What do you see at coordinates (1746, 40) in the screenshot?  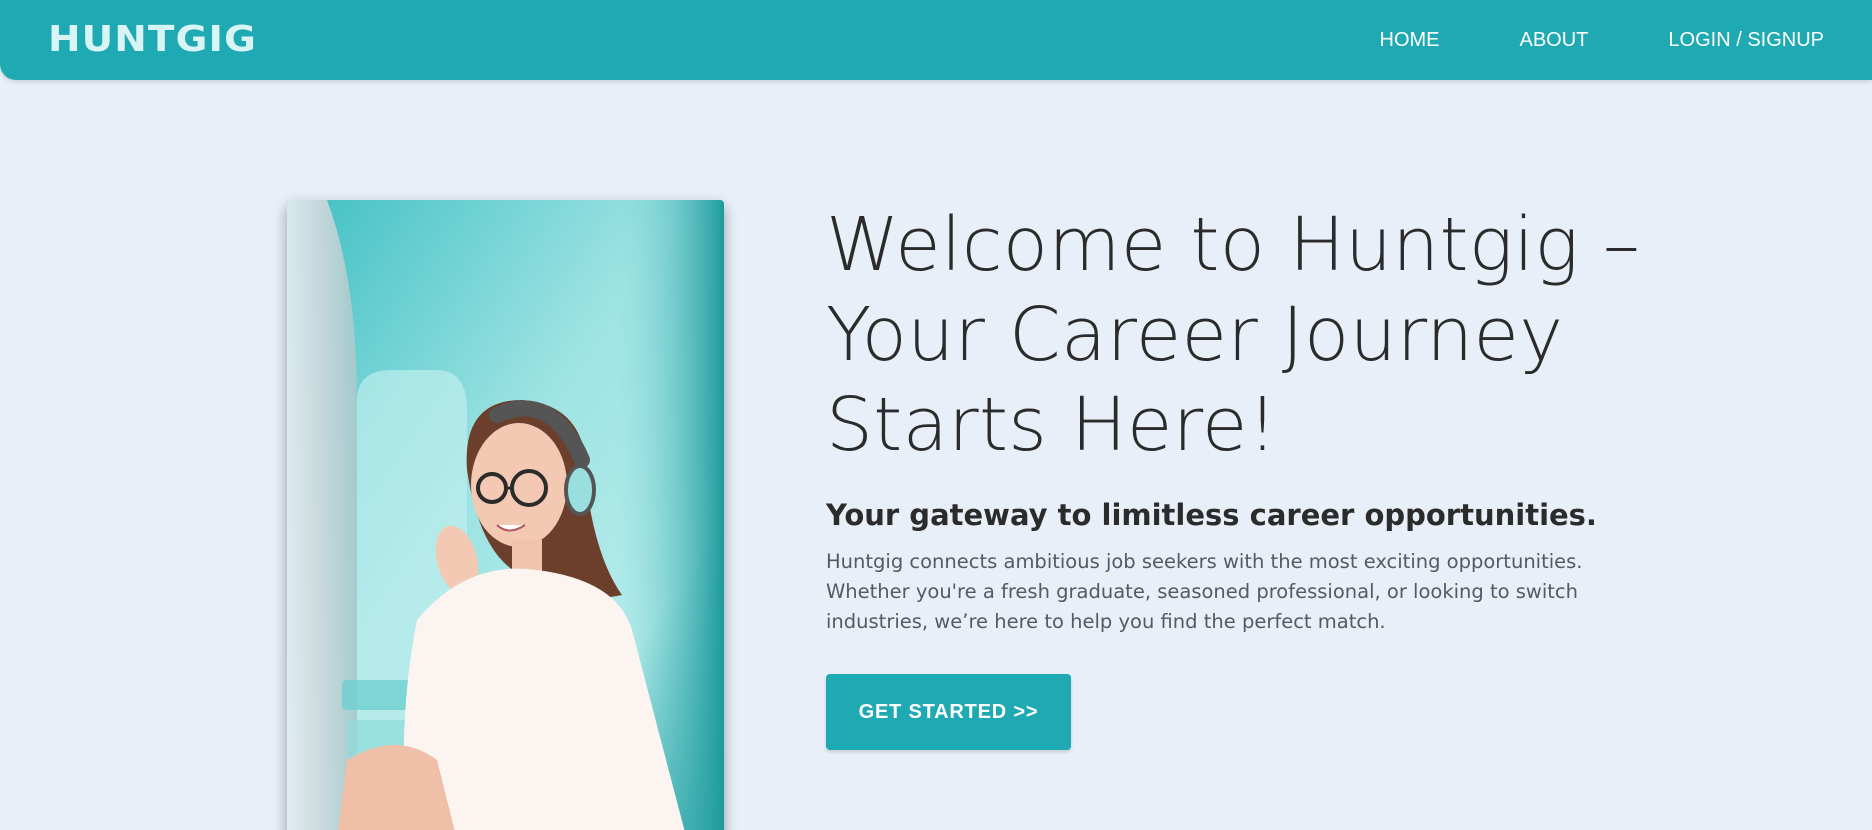 I see `nav-login-signup-link: LOGIN / SIGNUP` at bounding box center [1746, 40].